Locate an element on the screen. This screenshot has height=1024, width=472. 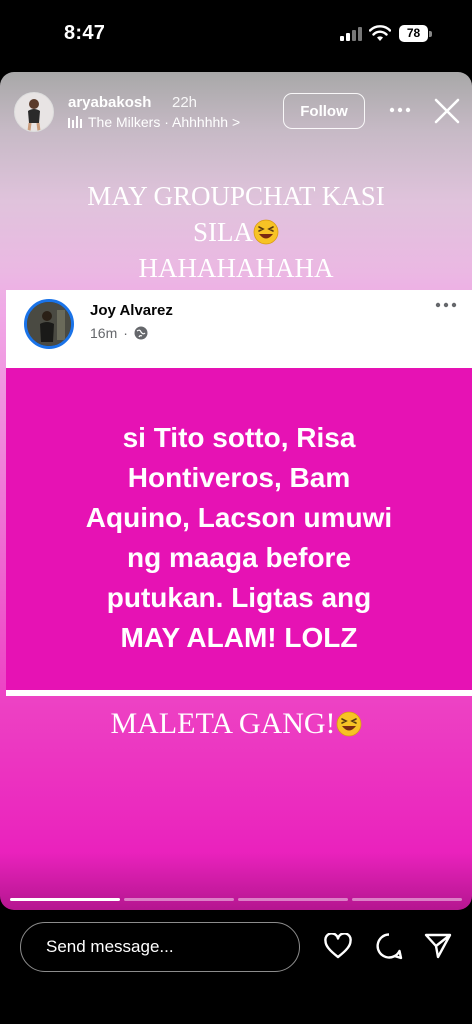
post-meta: 16m · is located at coordinates (119, 333).